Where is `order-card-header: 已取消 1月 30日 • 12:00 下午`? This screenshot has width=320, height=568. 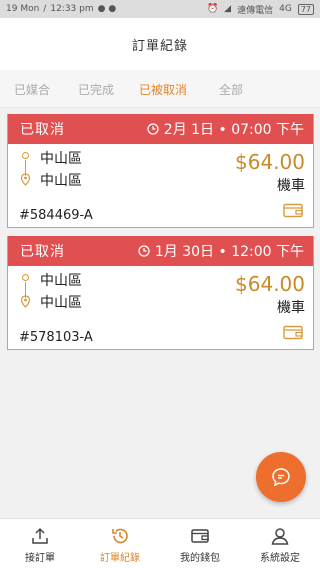
order-card-header: 已取消 1月 30日 • 12:00 下午 is located at coordinates (160, 251).